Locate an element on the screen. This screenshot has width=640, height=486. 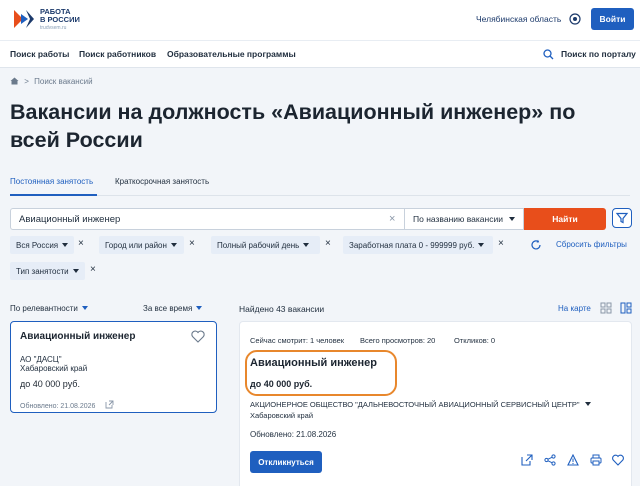
results-count: Найдено 43 вакансии is located at coordinates (282, 309).